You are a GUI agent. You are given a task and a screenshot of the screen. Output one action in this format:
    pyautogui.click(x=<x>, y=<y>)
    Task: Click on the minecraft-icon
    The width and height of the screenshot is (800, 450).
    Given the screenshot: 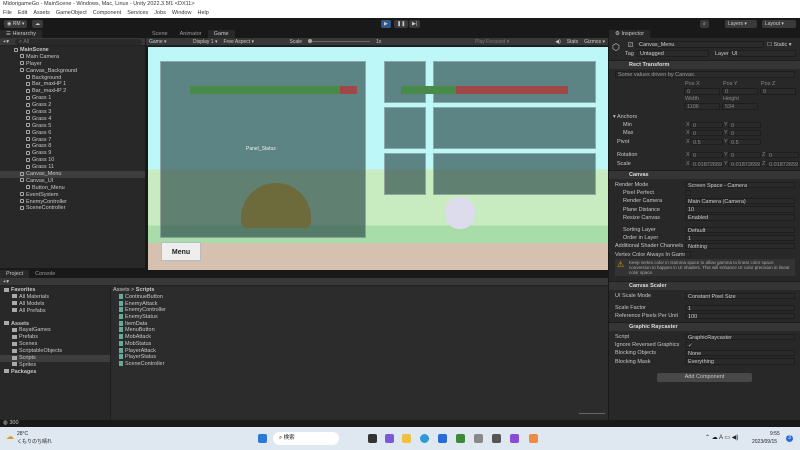 What is the action you would take?
    pyautogui.click(x=460, y=438)
    